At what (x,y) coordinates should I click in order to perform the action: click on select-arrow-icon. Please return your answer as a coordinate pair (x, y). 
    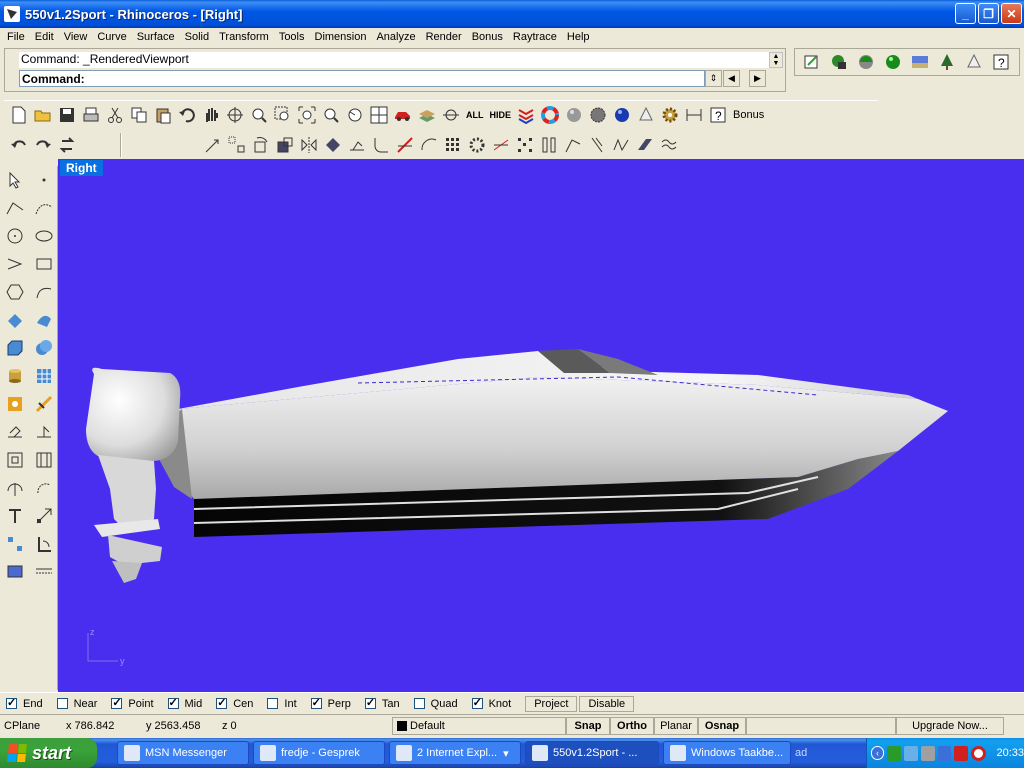
    Looking at the image, I should click on (15, 180).